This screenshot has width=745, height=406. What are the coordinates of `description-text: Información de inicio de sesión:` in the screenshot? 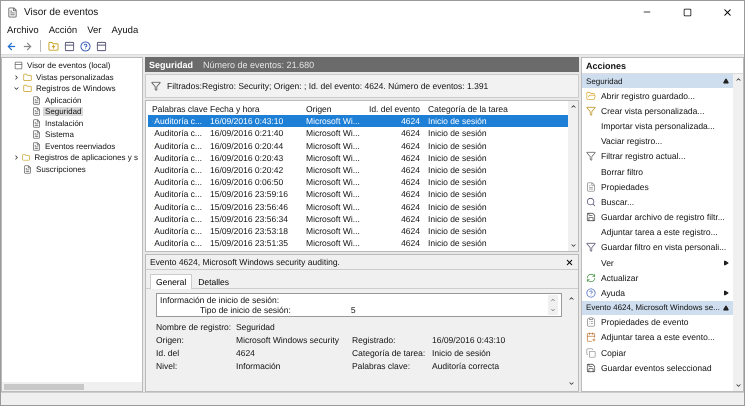 It's located at (220, 300).